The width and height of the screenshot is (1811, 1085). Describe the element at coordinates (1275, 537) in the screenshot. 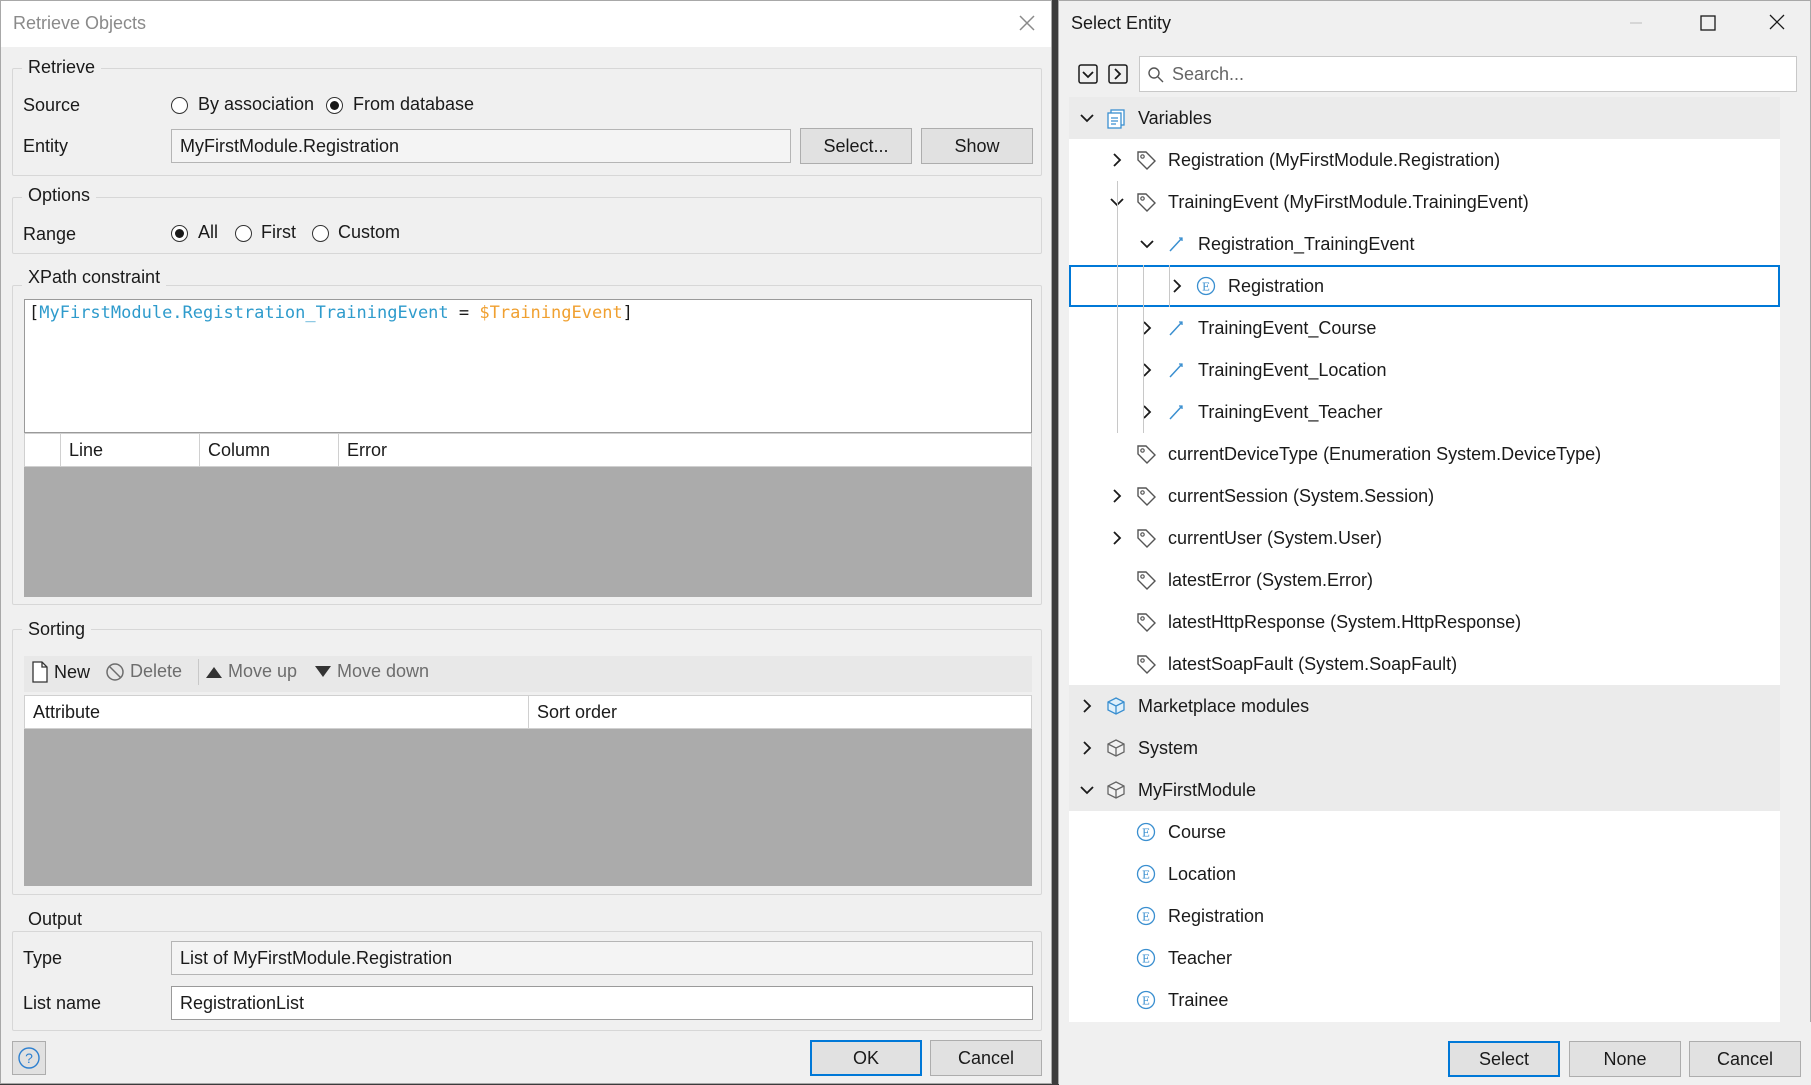

I see `tree-item-label: currentUser (System.User)` at that location.